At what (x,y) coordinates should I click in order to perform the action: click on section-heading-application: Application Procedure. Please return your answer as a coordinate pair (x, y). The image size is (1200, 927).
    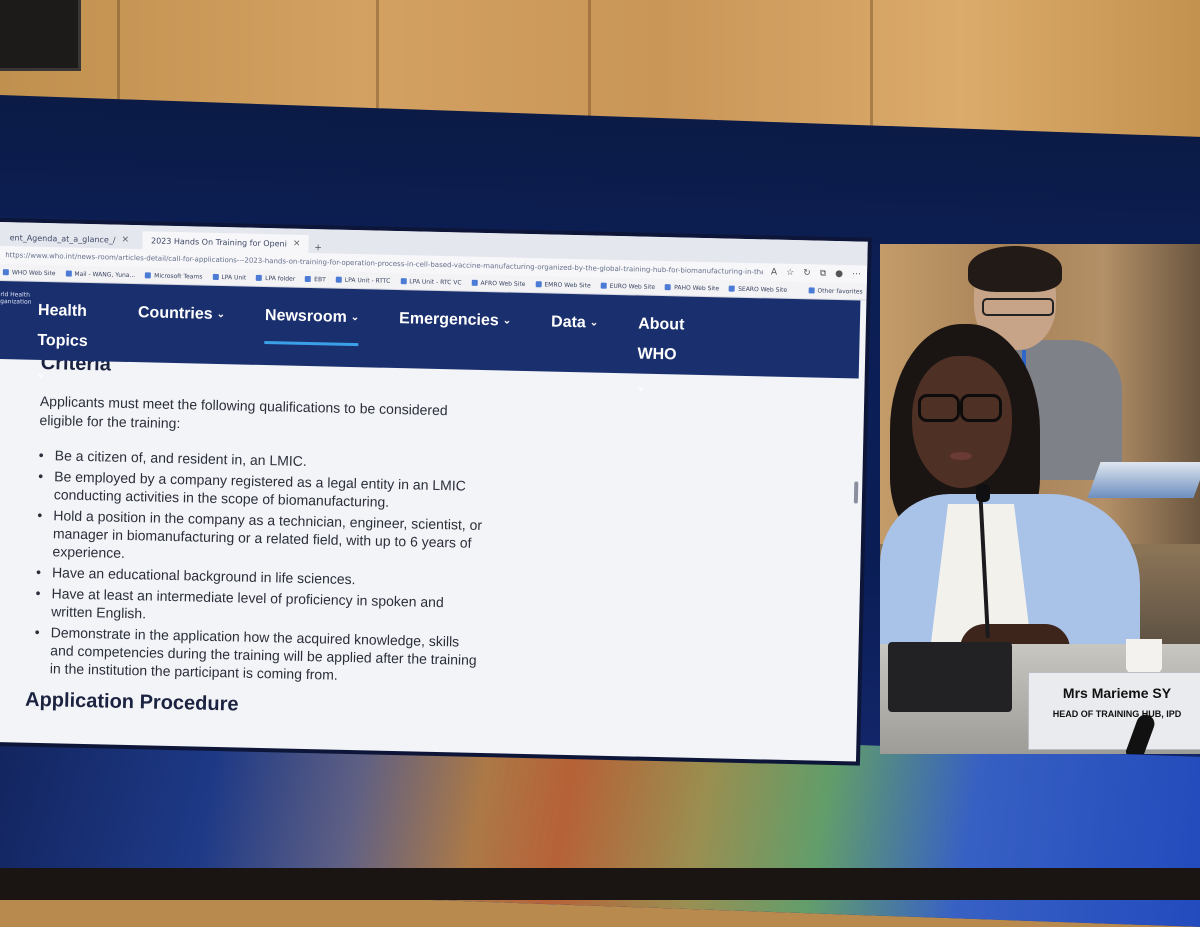
    Looking at the image, I should click on (131, 702).